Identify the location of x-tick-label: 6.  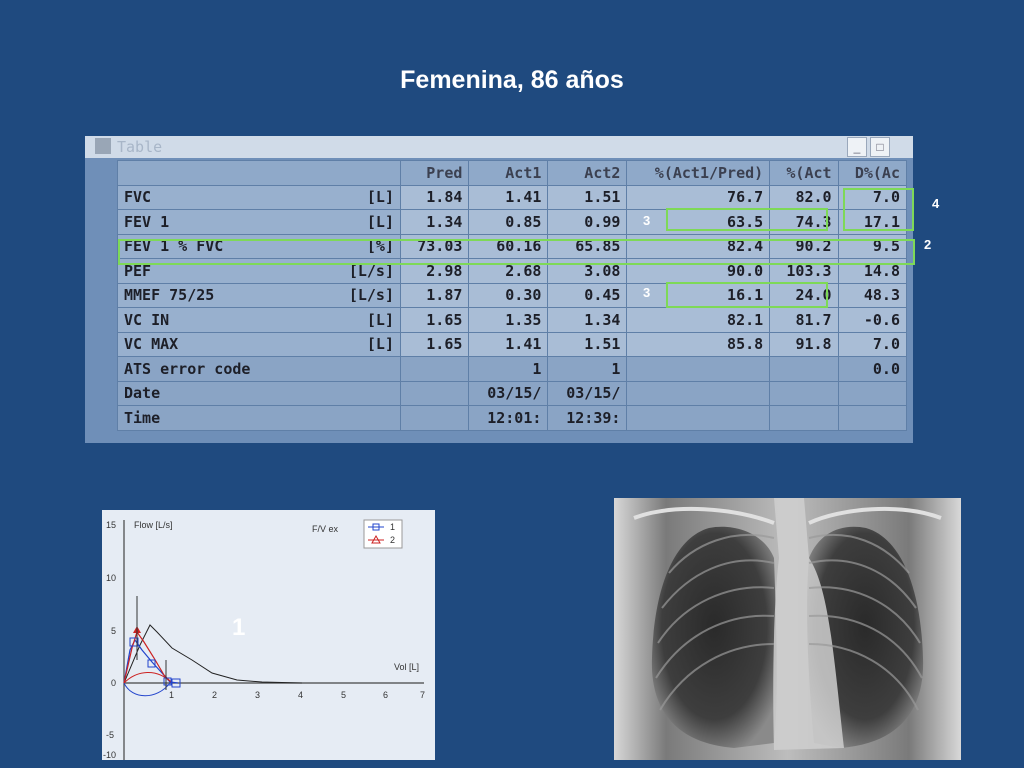
(385, 695).